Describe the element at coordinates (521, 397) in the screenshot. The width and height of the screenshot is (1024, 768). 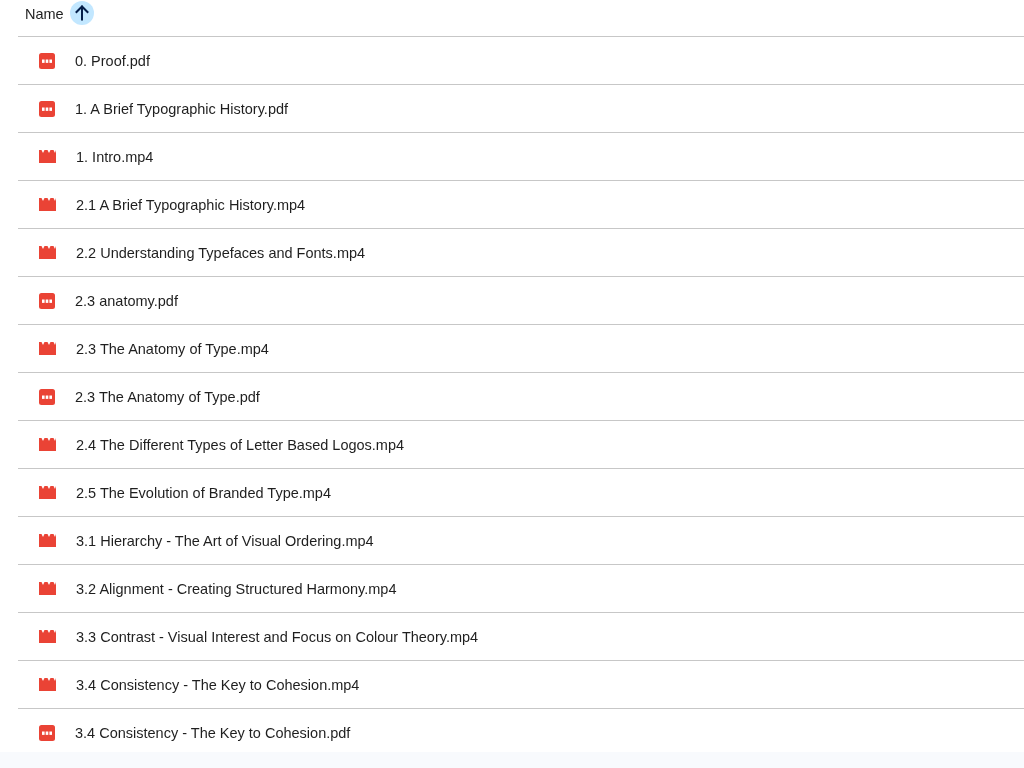
I see `file-row: 2.3 The Anatomy of Type.pdf` at that location.